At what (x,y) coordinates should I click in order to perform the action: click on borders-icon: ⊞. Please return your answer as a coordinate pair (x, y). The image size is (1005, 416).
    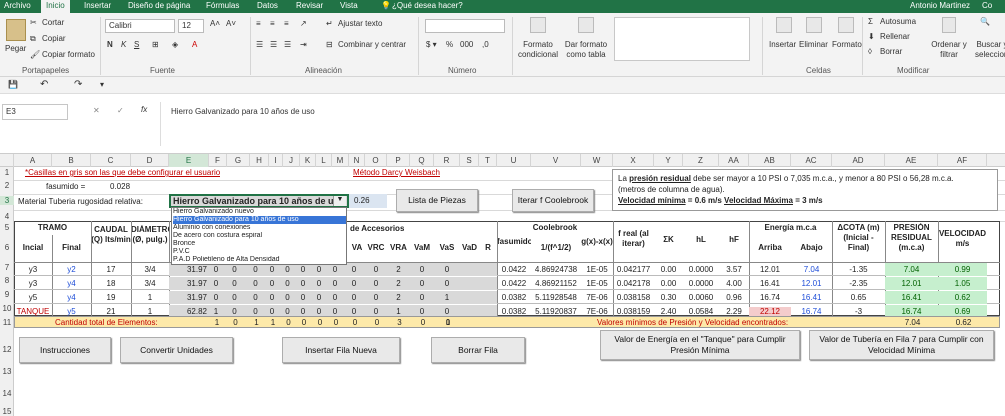
    Looking at the image, I should click on (155, 44).